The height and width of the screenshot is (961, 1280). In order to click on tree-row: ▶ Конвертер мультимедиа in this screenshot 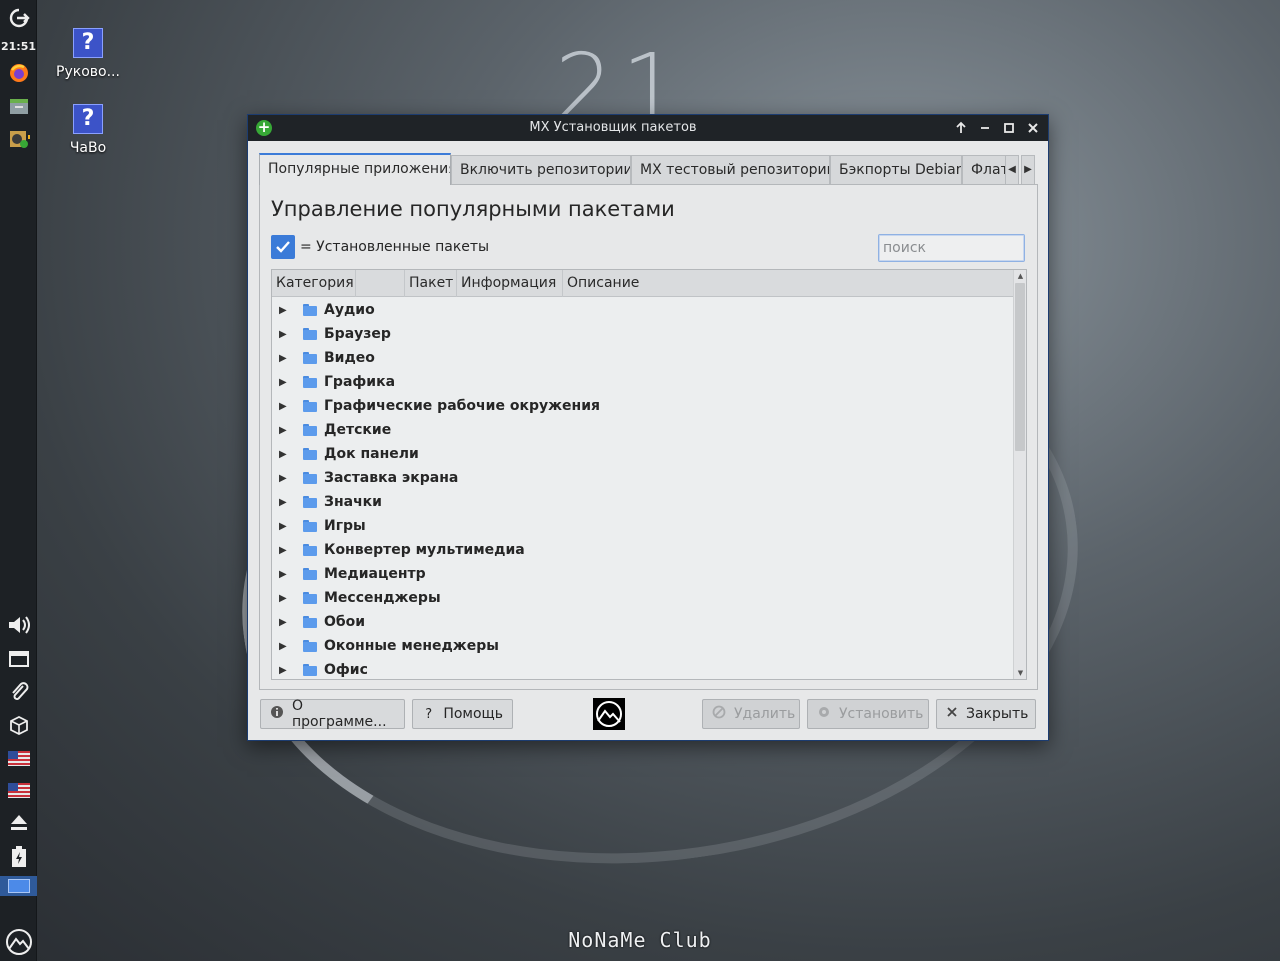, I will do `click(642, 550)`.